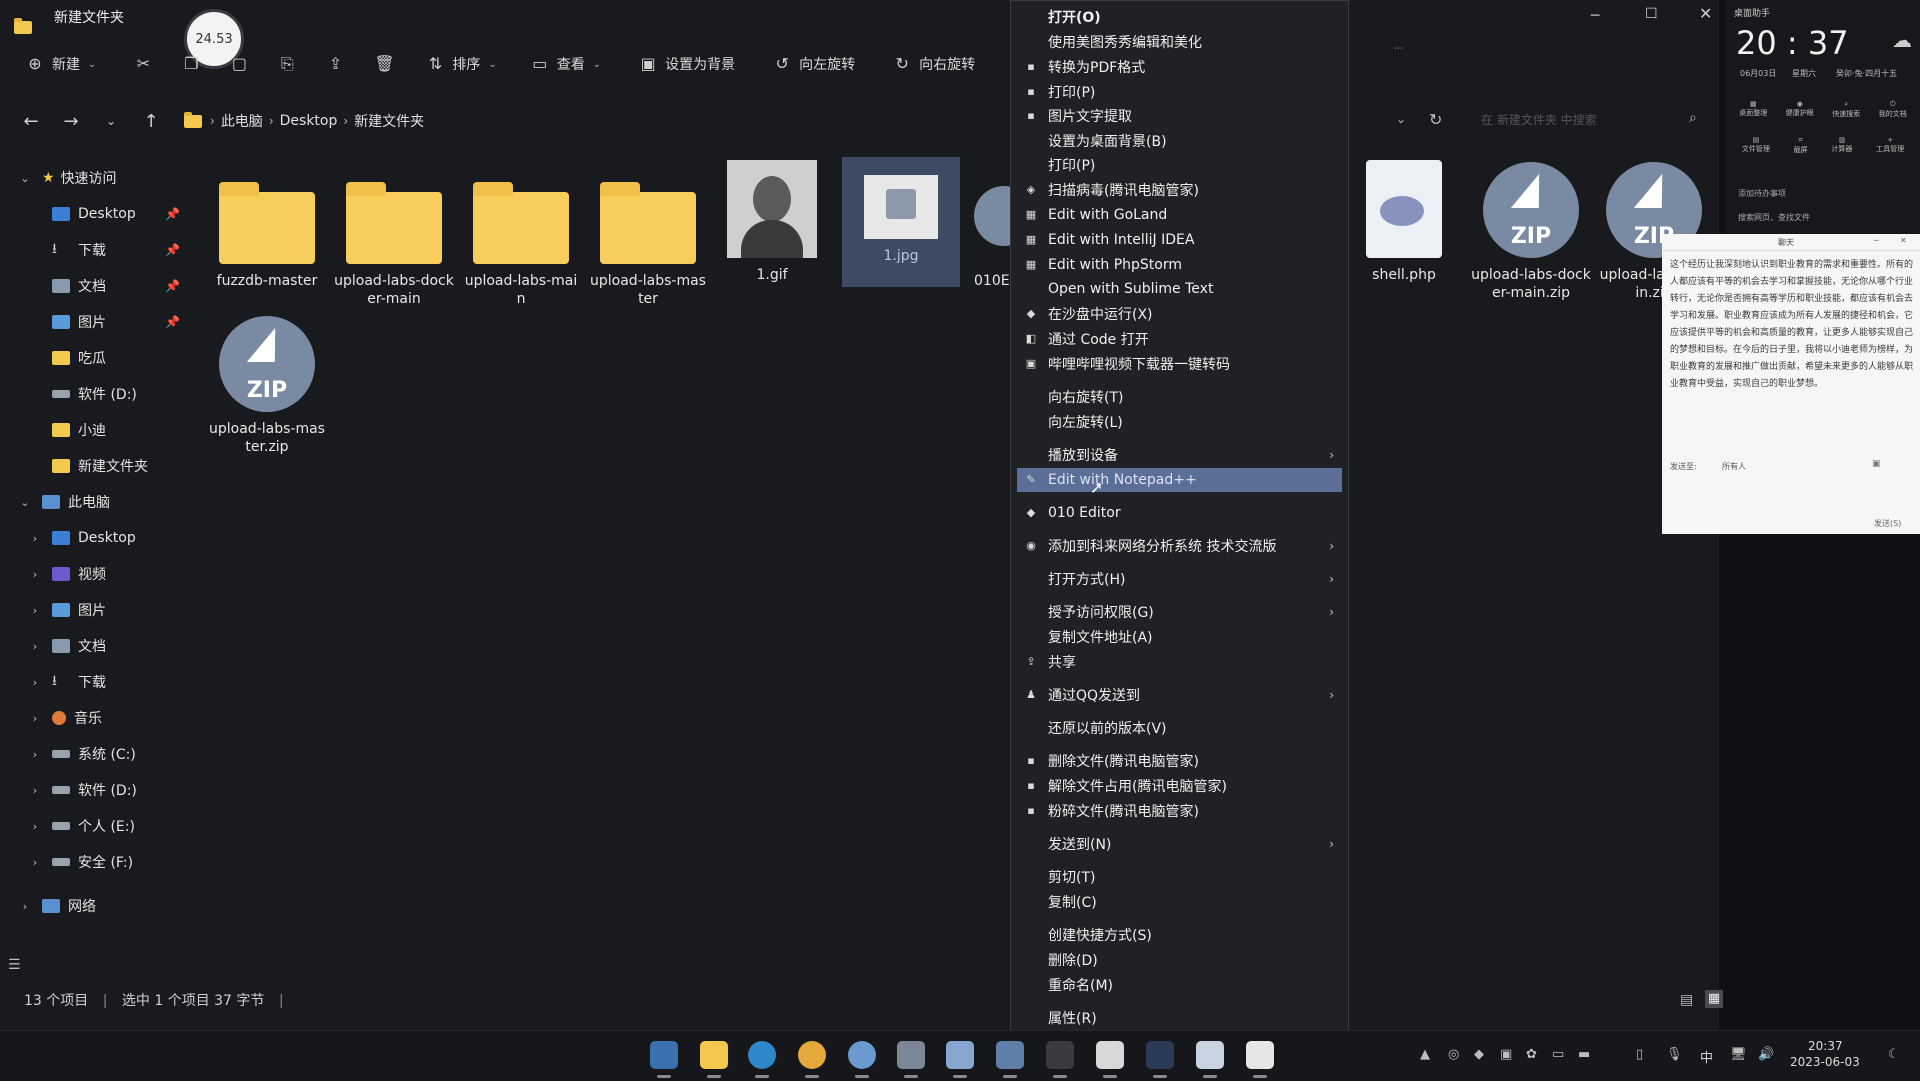 The image size is (1920, 1081). I want to click on sidebar-pc-drive-c: › 系统 (C:), so click(100, 754).